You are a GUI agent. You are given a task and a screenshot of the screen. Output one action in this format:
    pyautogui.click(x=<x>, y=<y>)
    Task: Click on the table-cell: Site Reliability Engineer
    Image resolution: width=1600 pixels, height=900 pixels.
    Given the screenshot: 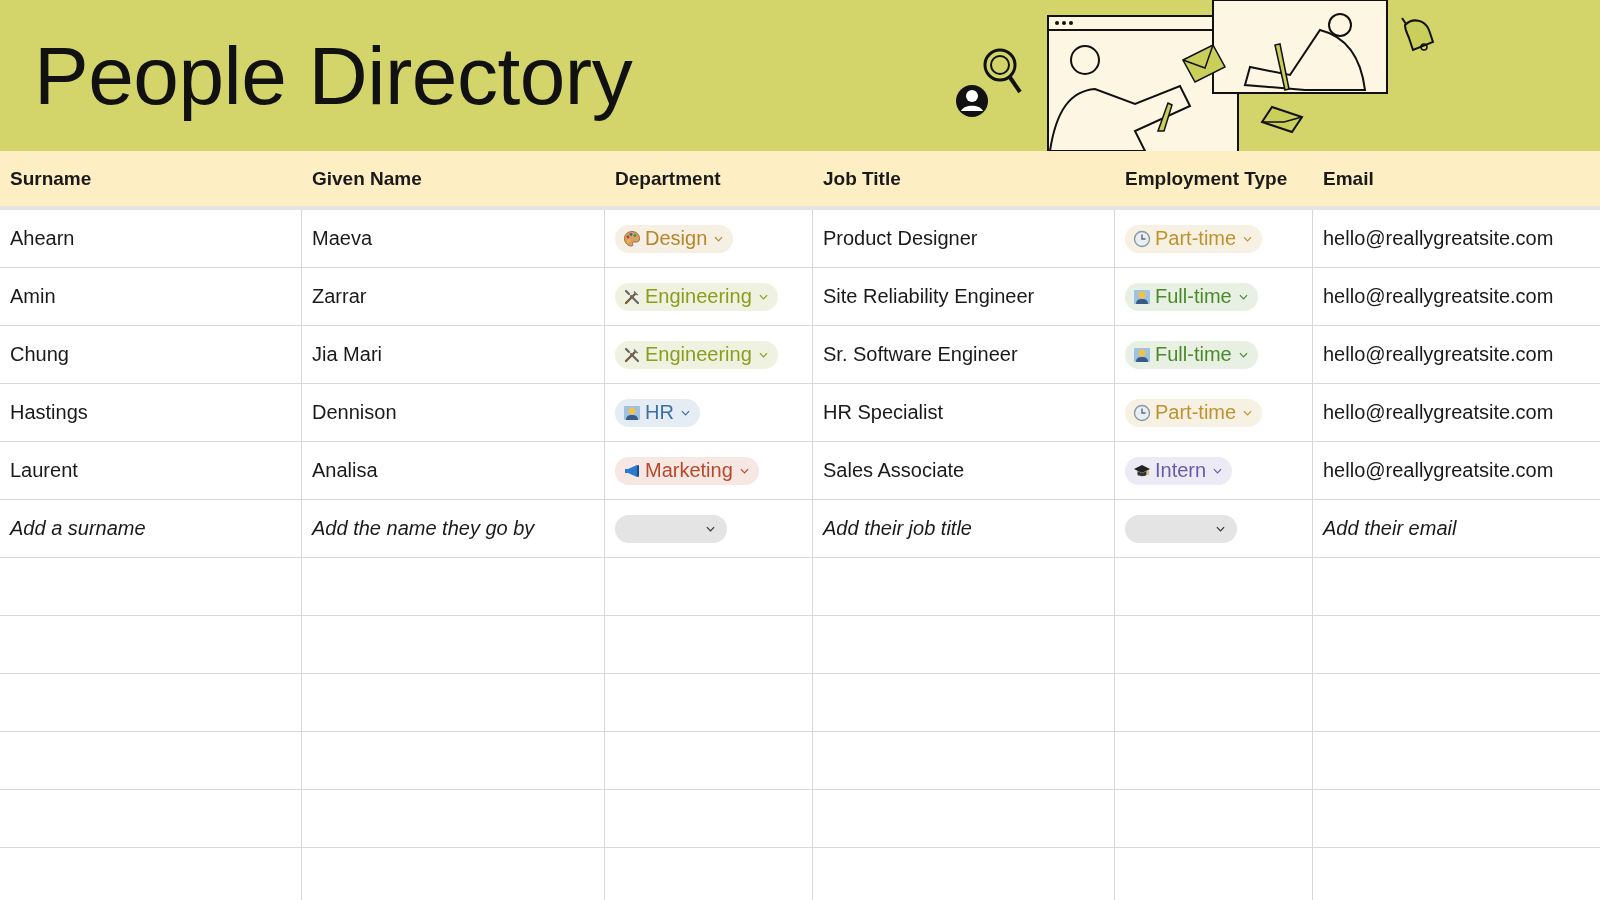 What is the action you would take?
    pyautogui.click(x=929, y=296)
    